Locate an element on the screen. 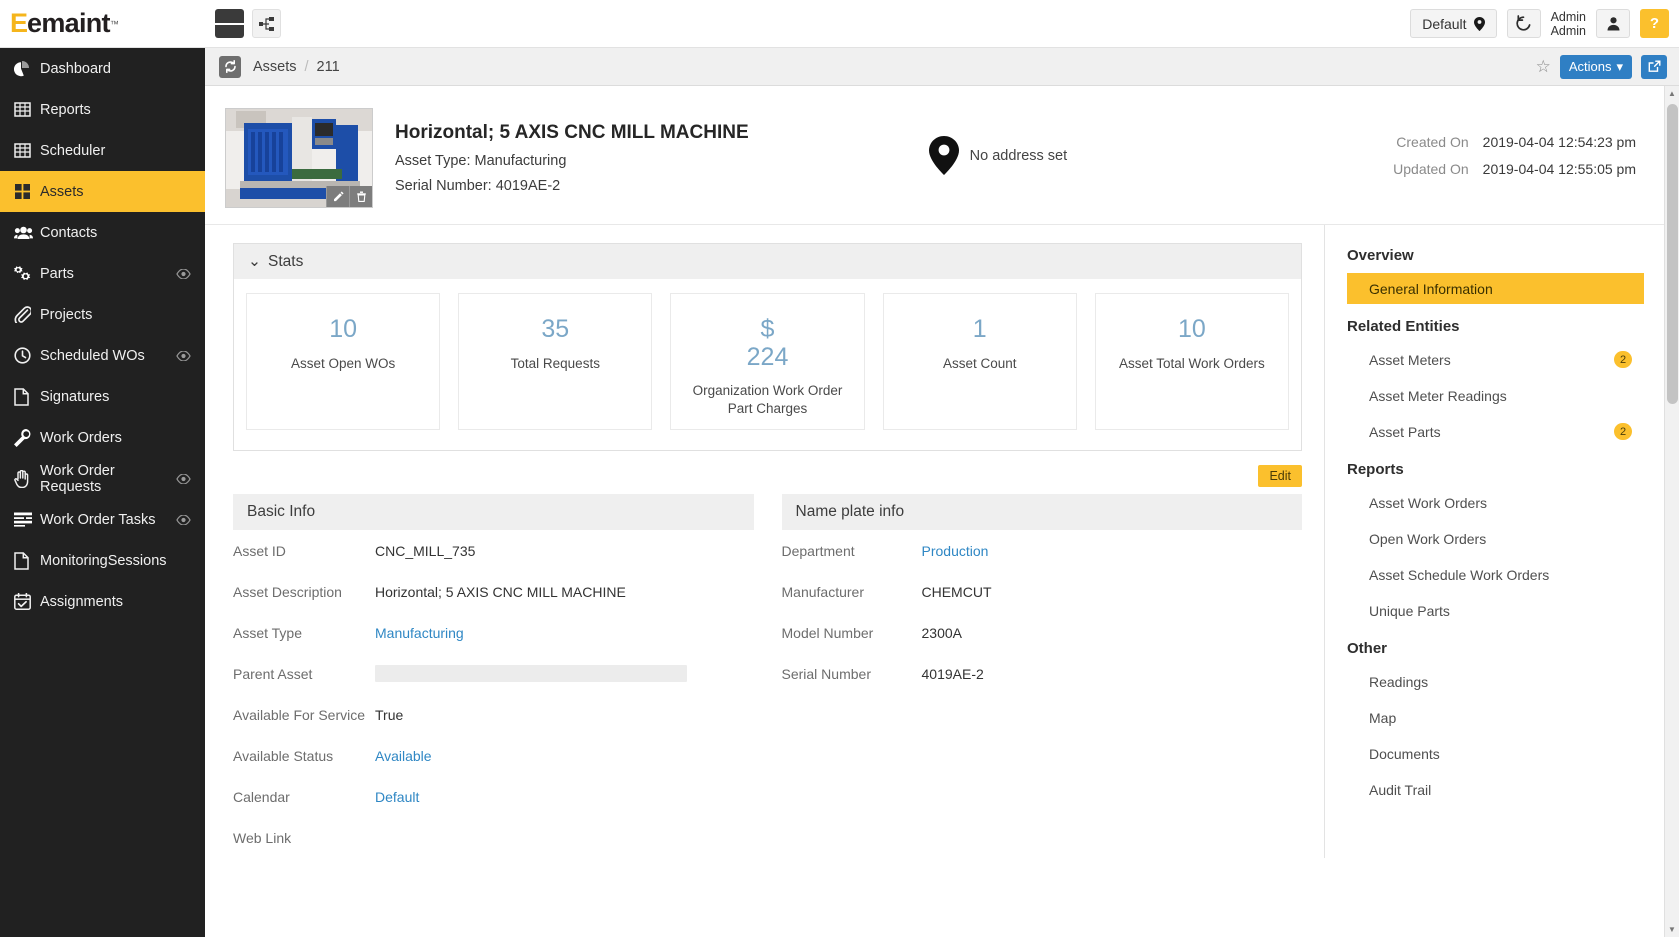 This screenshot has height=937, width=1679. user-avatar-icon is located at coordinates (1613, 24).